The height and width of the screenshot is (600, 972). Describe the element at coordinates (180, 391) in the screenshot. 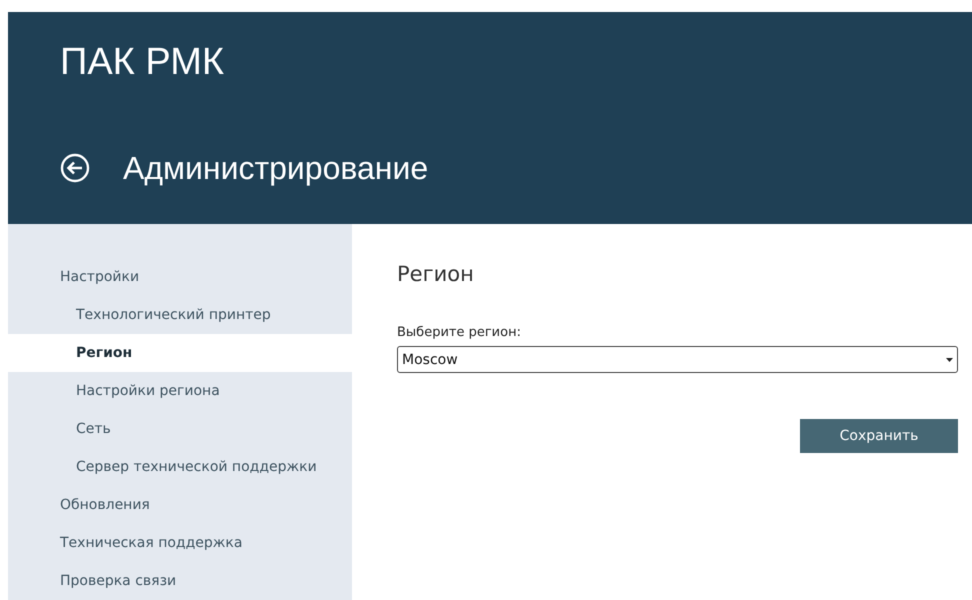

I see `sidebar-item: Настройки региона` at that location.